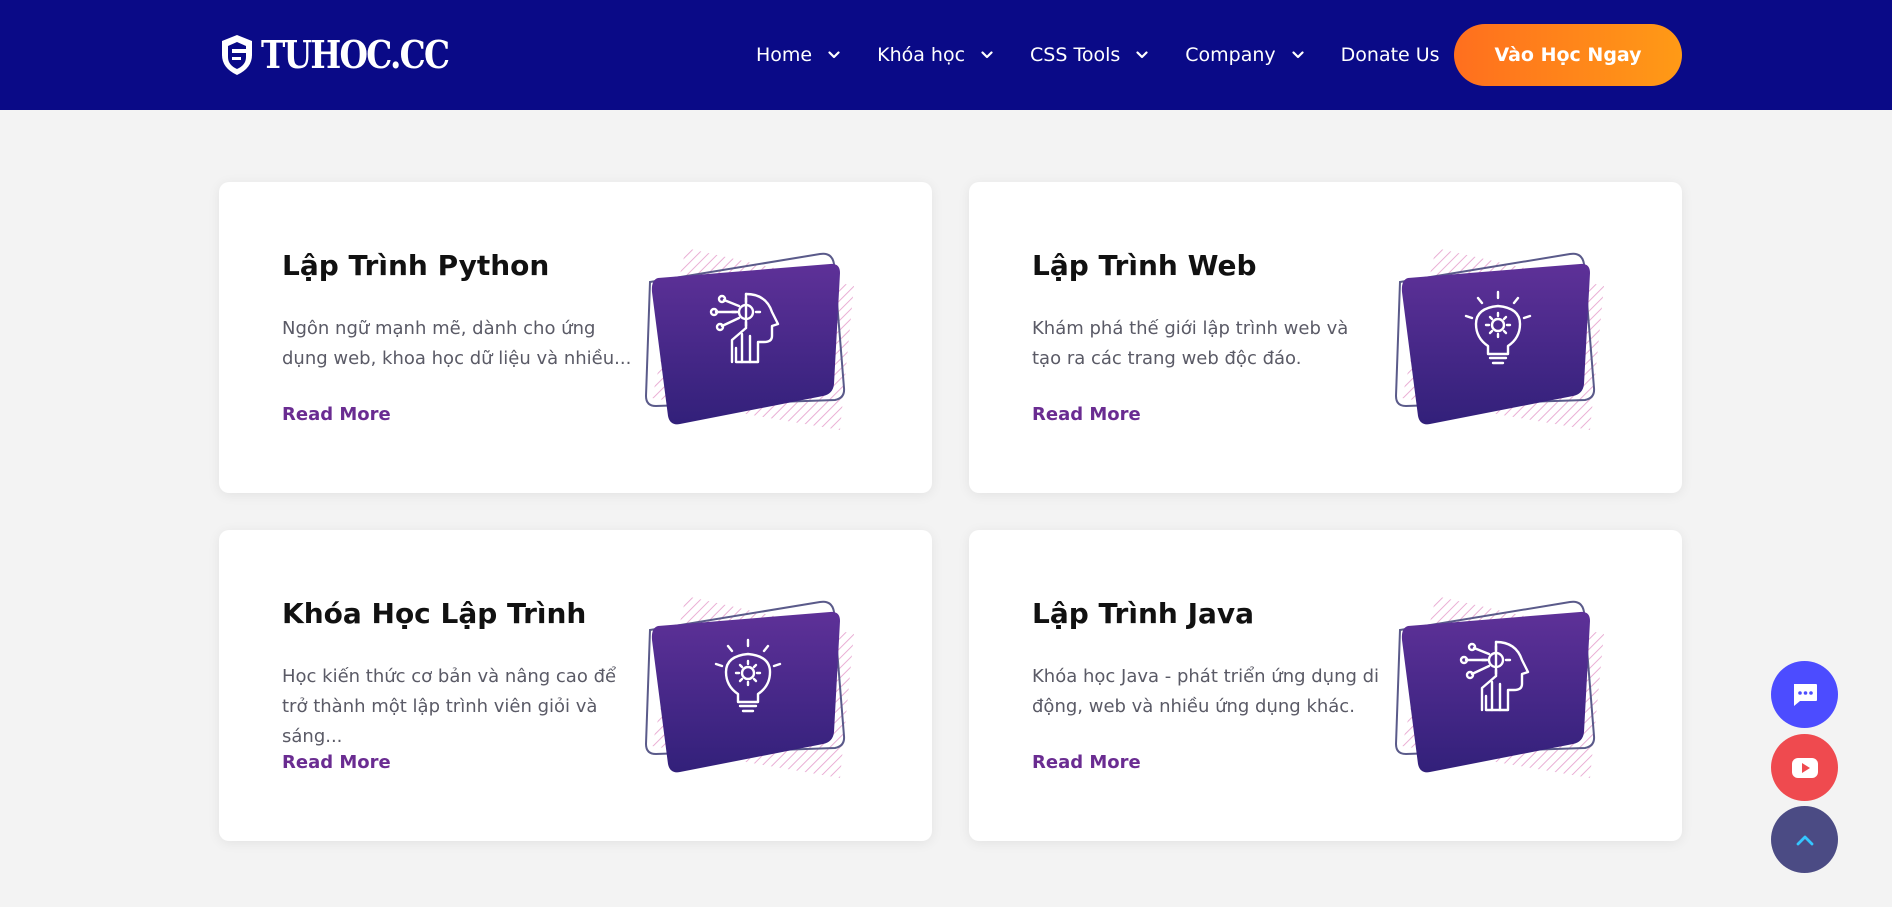 Image resolution: width=1892 pixels, height=907 pixels. I want to click on nav-item-css-tools: CSS Tools, so click(1089, 55).